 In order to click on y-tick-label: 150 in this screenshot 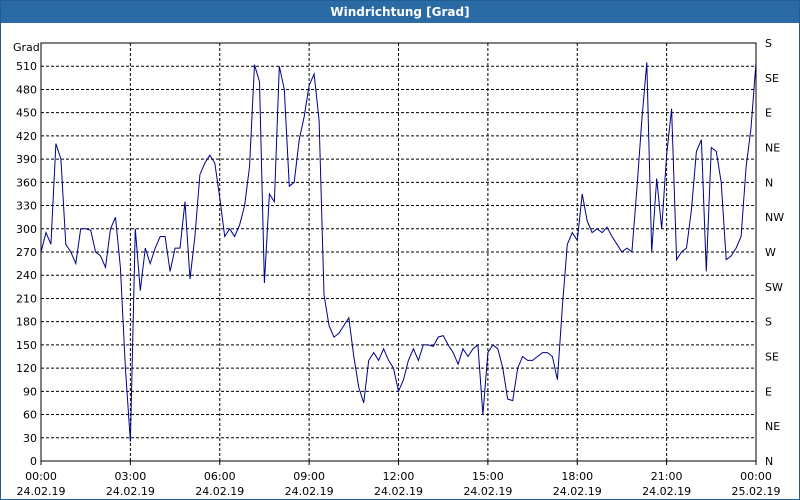, I will do `click(26, 345)`.